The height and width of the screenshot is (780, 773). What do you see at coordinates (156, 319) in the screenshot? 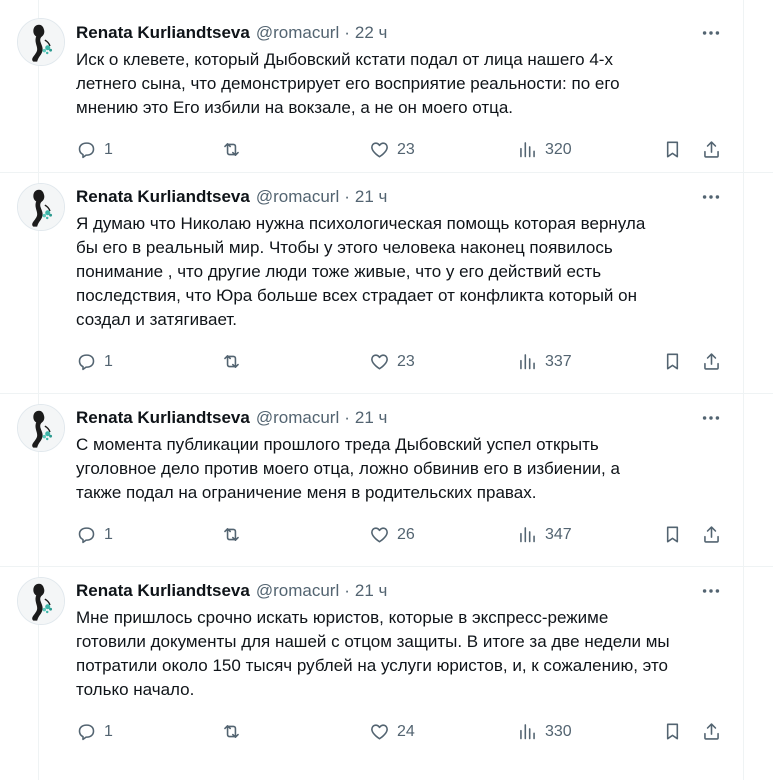
I see `tweet-text-line: создал и затягивает.` at bounding box center [156, 319].